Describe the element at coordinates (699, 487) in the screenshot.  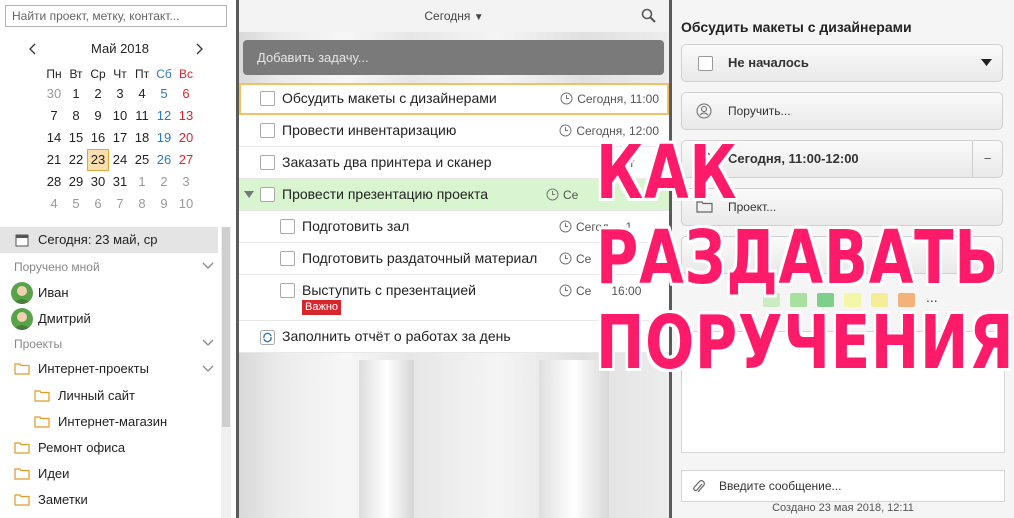
I see `paperclip-icon` at that location.